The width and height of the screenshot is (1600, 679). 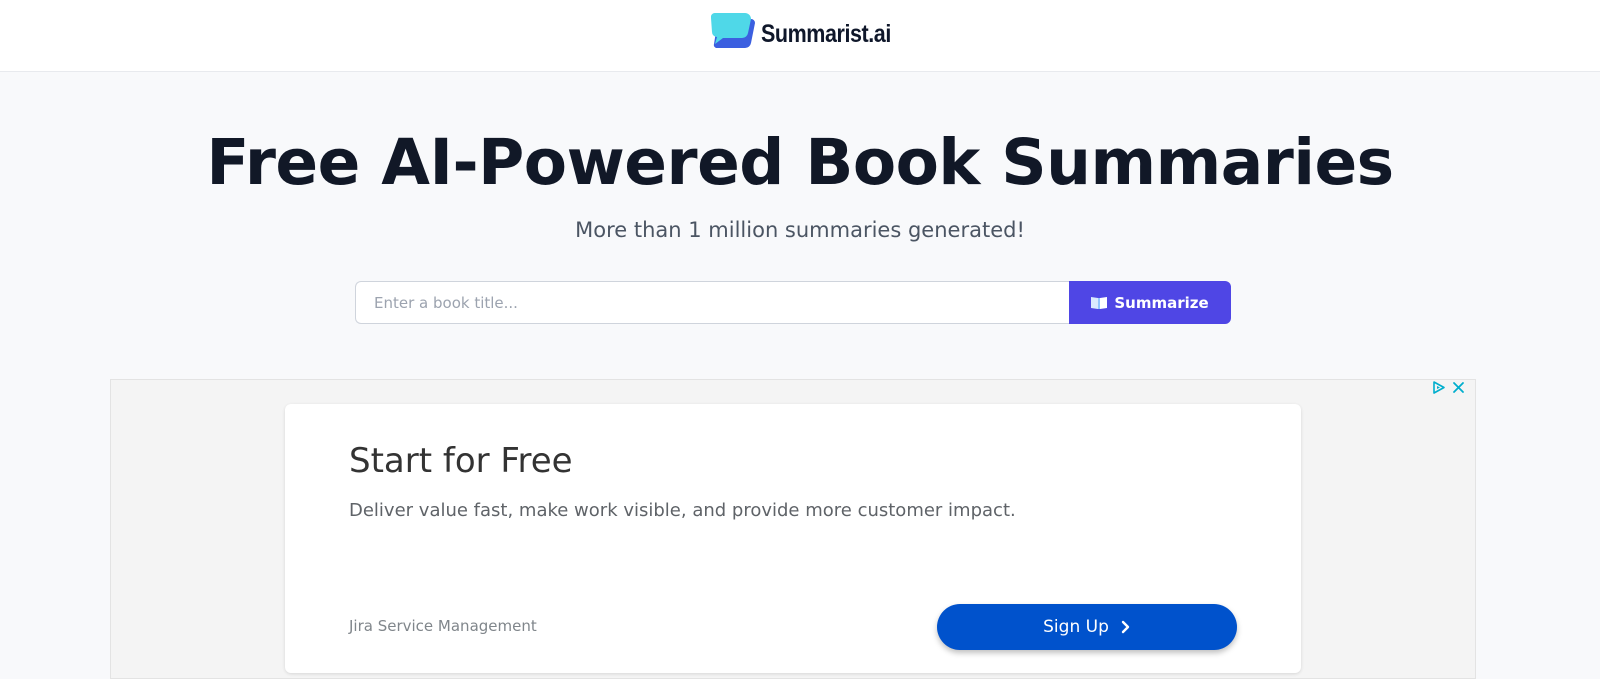 I want to click on search-form: Summarize, so click(x=793, y=302).